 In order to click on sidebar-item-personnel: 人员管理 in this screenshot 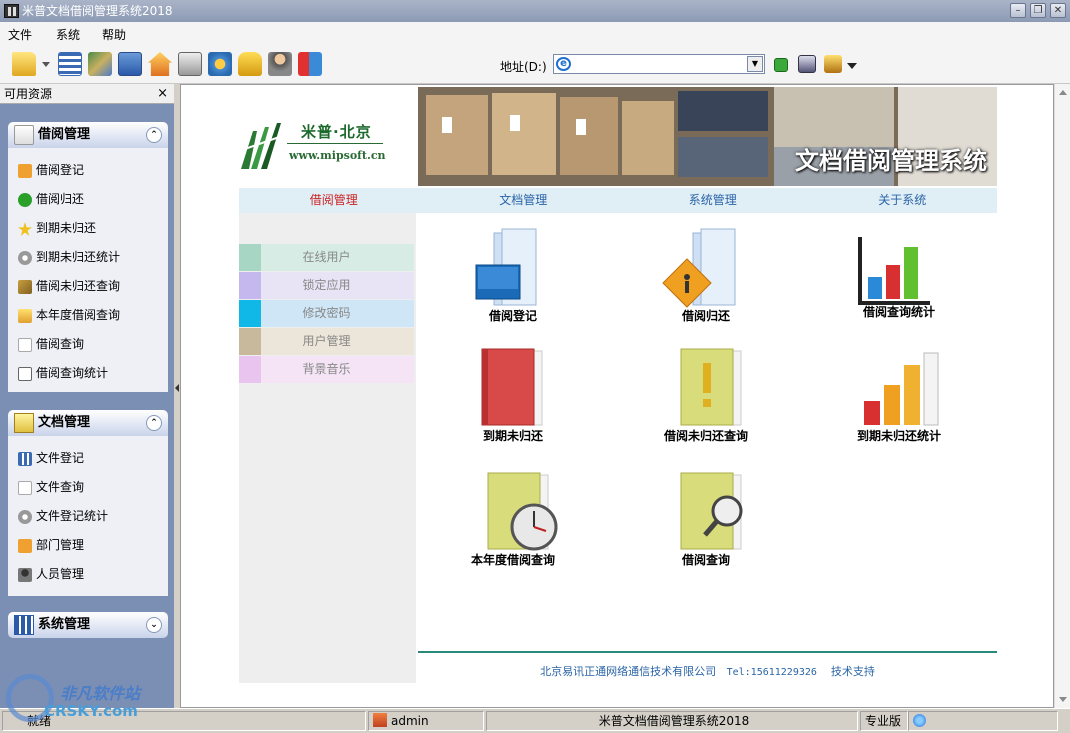, I will do `click(88, 574)`.